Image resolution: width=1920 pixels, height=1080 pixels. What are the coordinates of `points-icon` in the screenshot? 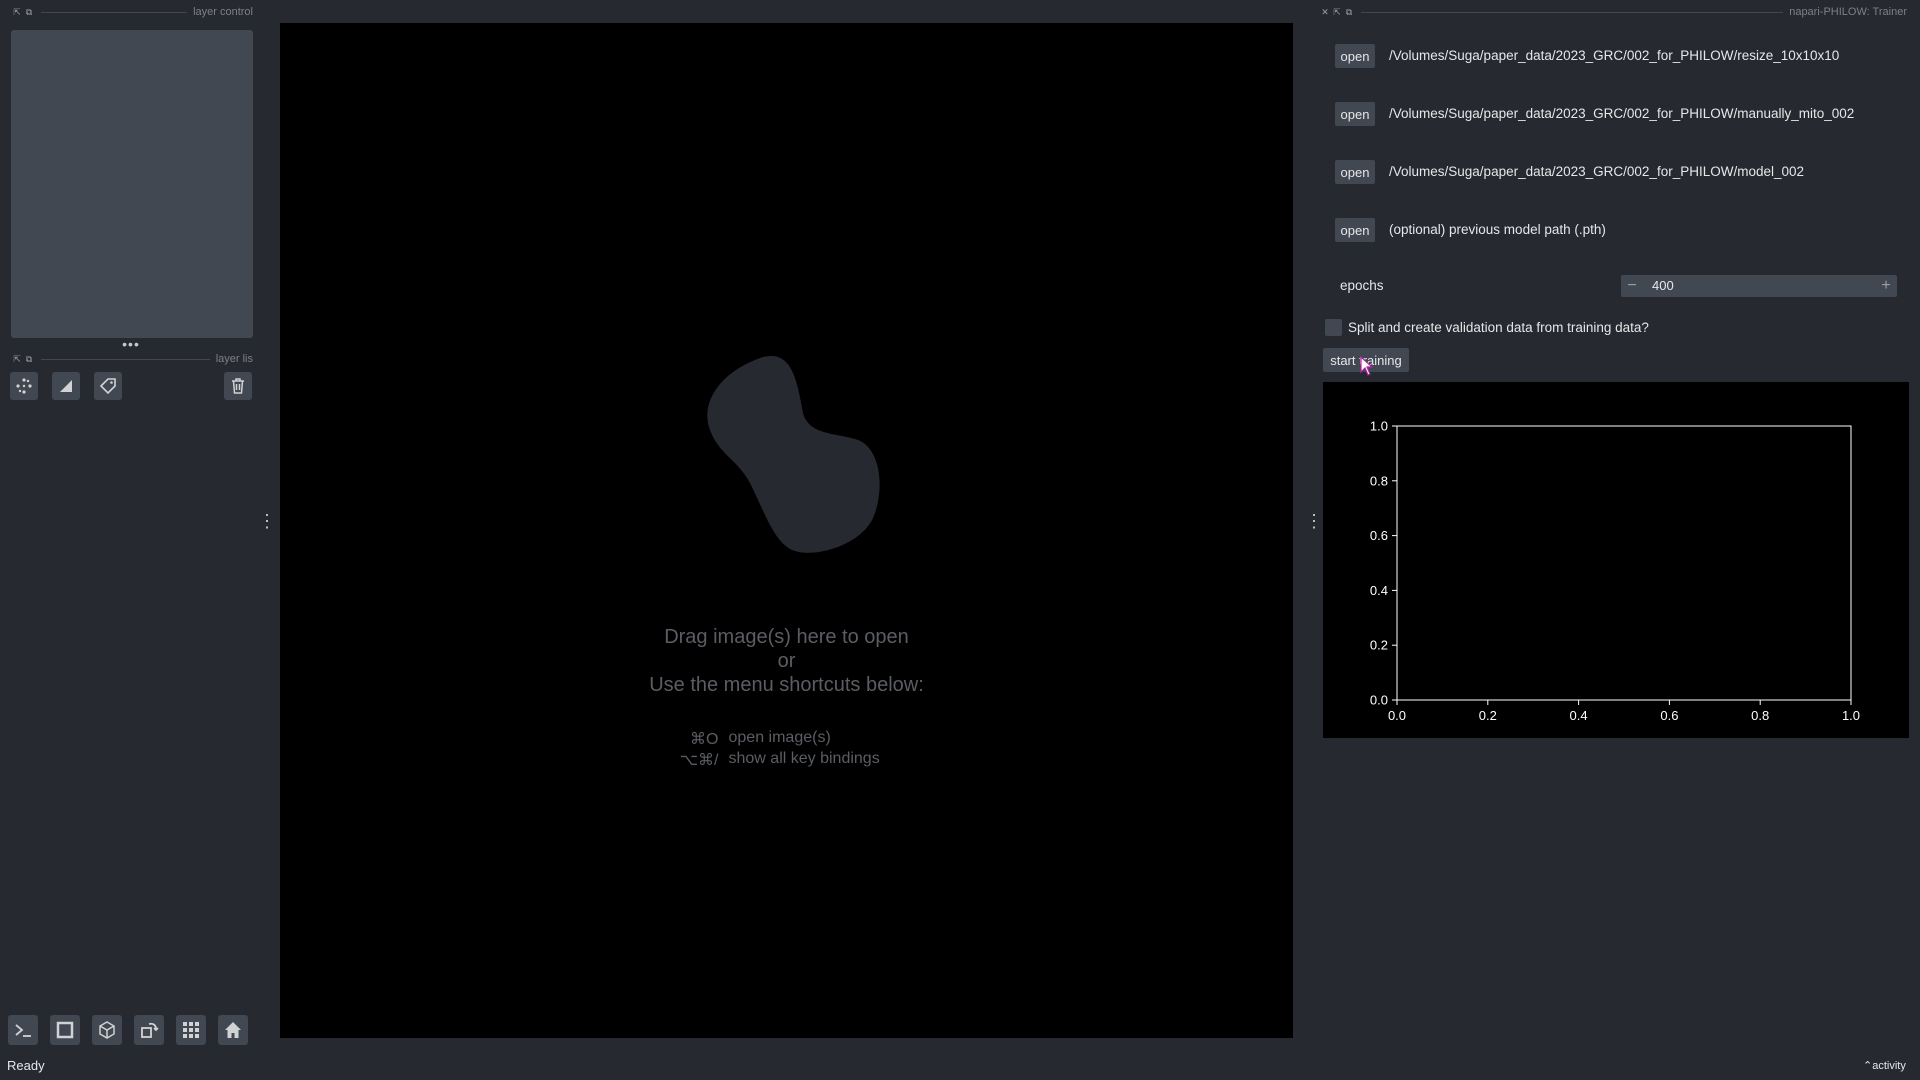 It's located at (24, 386).